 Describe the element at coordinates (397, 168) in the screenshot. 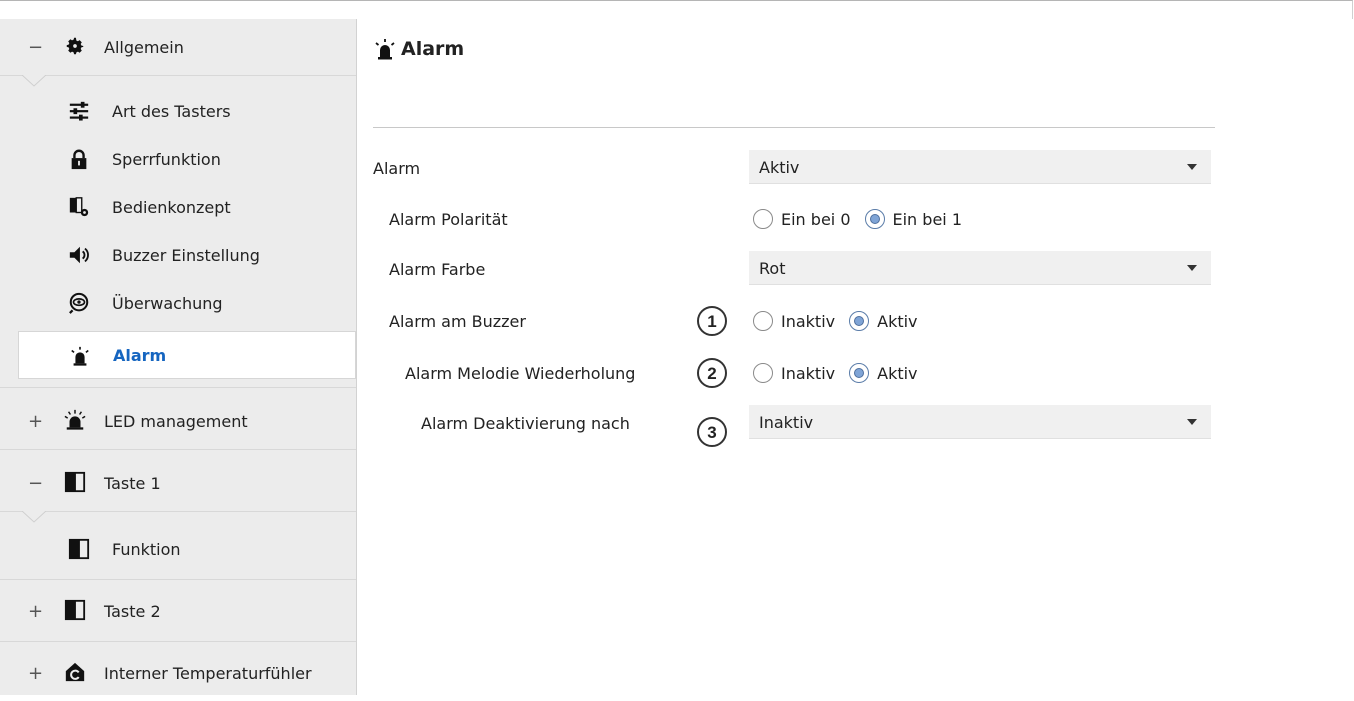

I see `param-label: Alarm` at that location.